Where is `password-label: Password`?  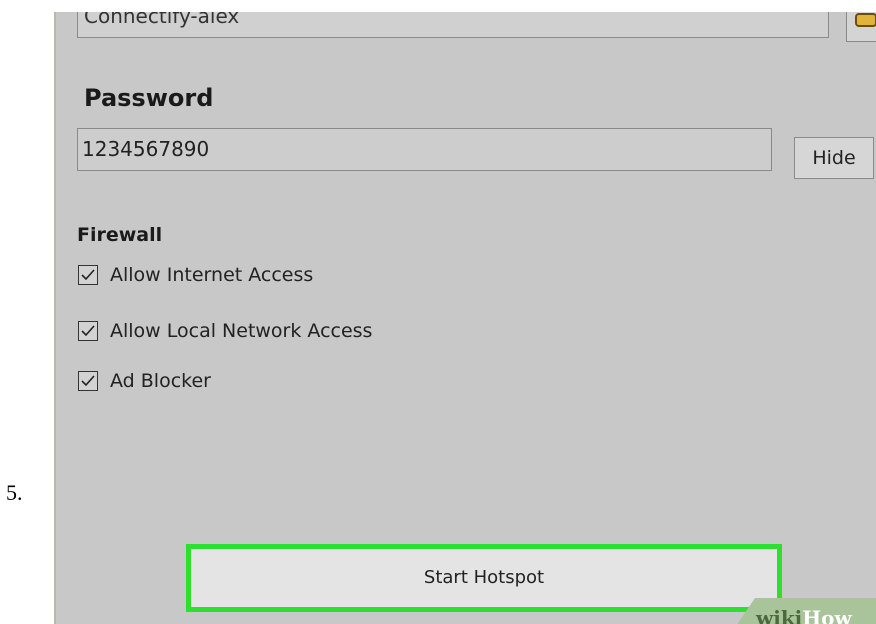
password-label: Password is located at coordinates (149, 98).